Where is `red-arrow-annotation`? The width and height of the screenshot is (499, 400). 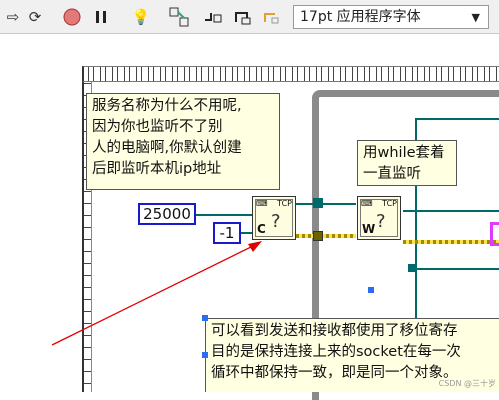
red-arrow-annotation is located at coordinates (156, 293).